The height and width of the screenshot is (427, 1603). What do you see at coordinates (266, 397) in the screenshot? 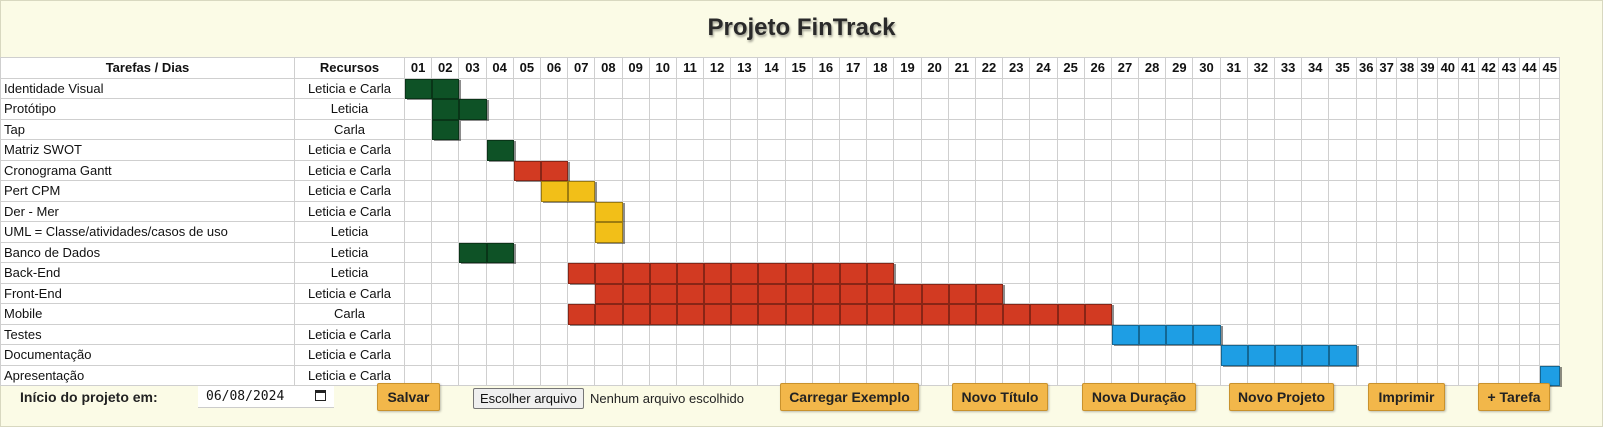
I see `start-date-input: 06/08/2024` at bounding box center [266, 397].